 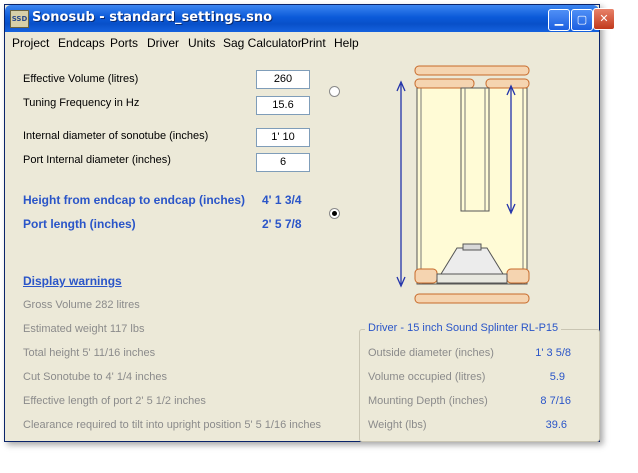 What do you see at coordinates (604, 19) in the screenshot?
I see `close-button: ✕` at bounding box center [604, 19].